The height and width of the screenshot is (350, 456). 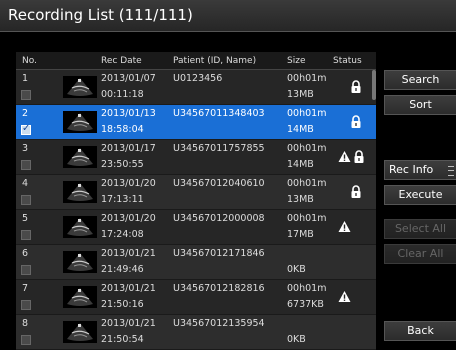 I want to click on title-bar: Recording List (111/111), so click(x=228, y=16).